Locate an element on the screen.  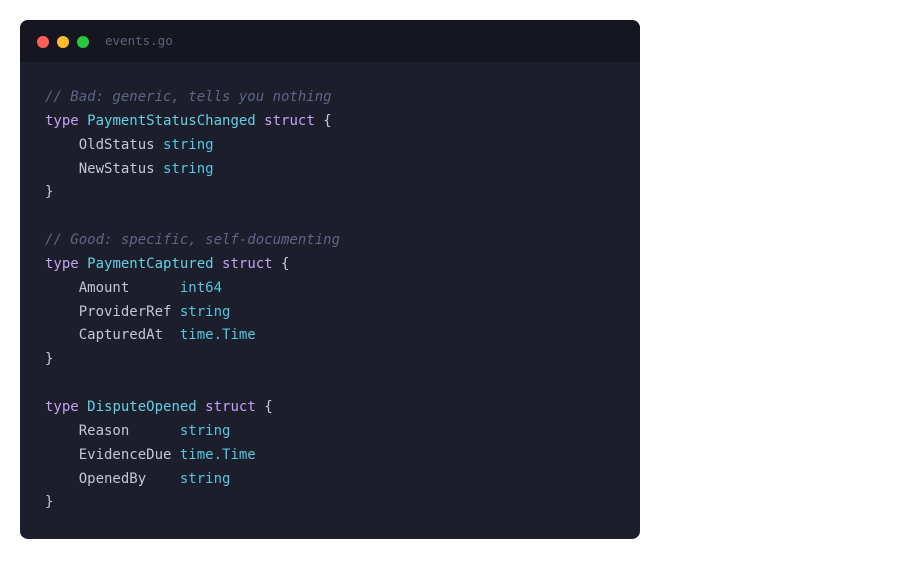
code-comment: // Bad: generic, tells you nothing is located at coordinates (188, 97).